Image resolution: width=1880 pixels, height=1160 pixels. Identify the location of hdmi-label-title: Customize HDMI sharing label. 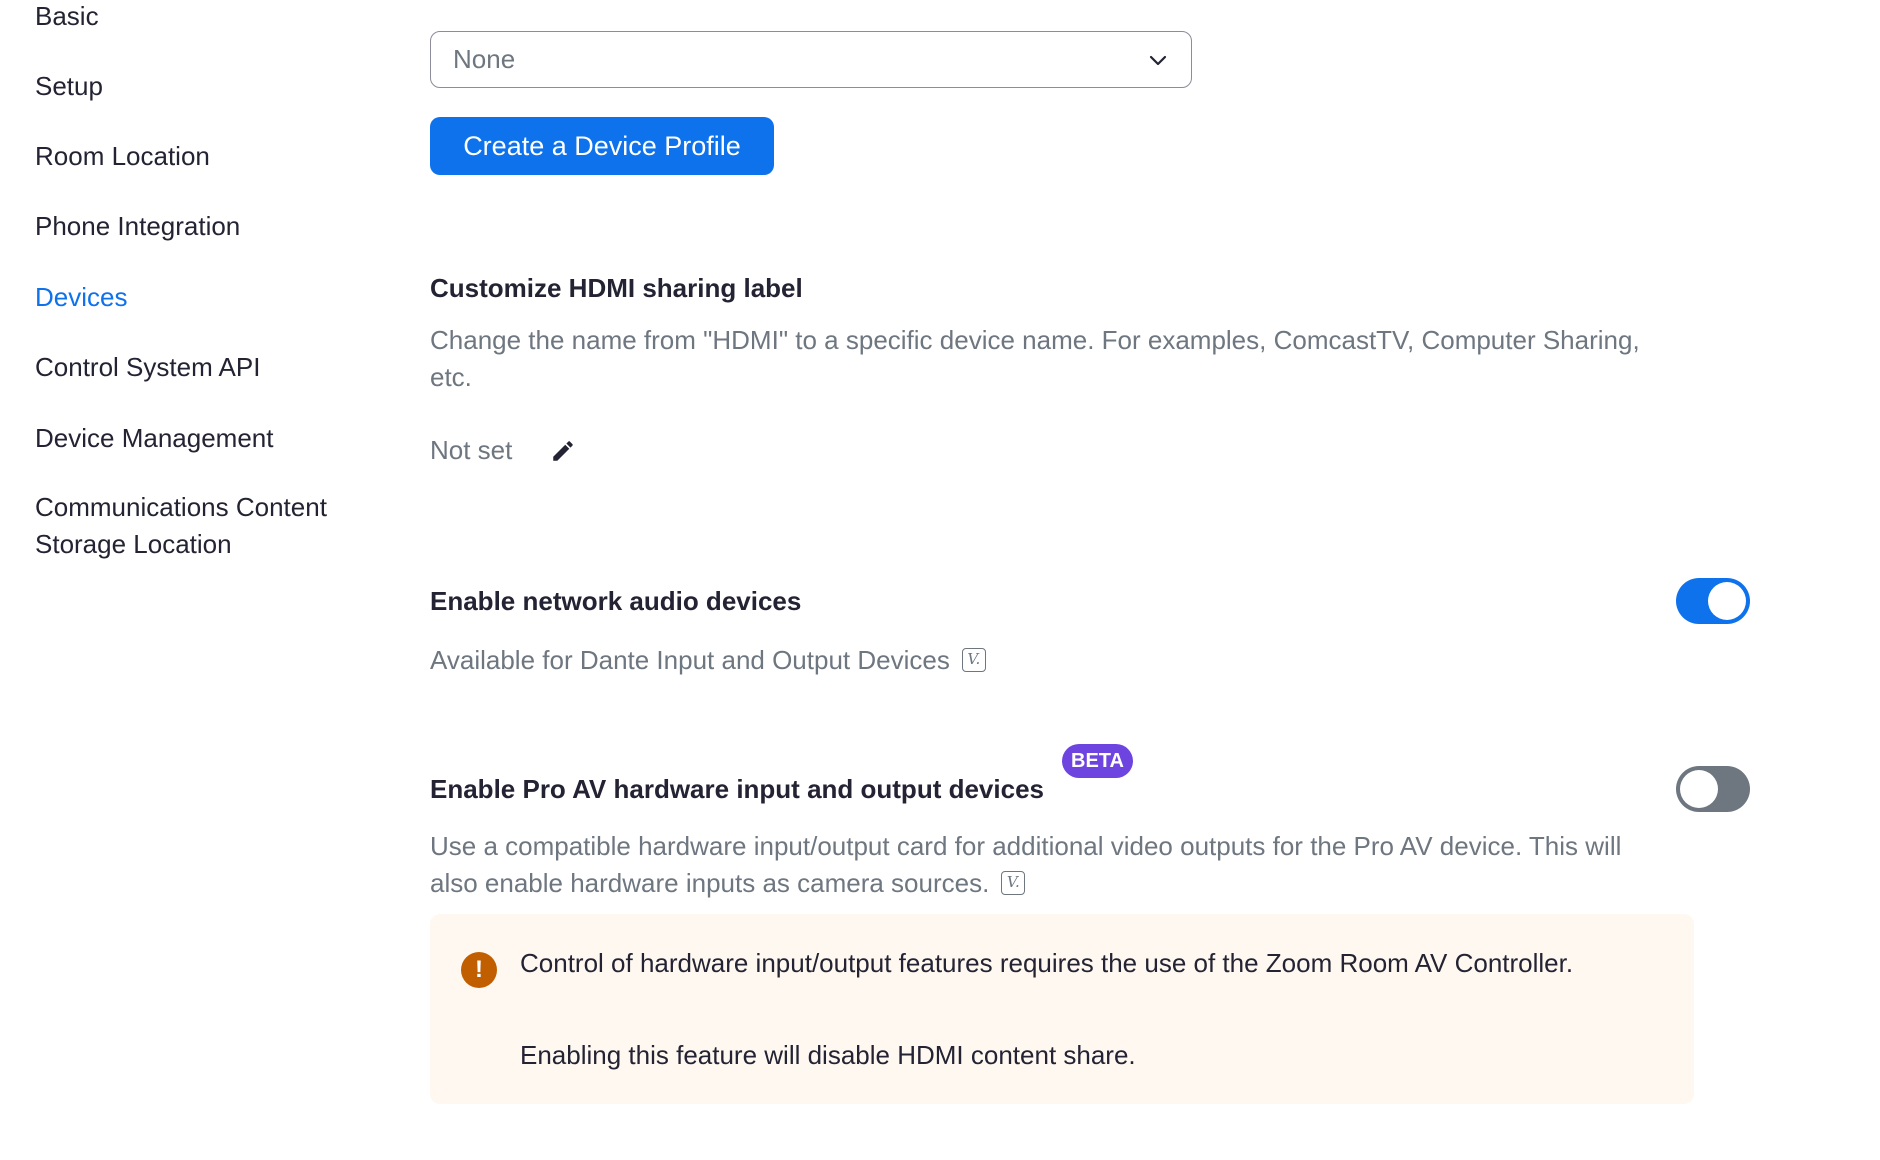
(616, 288).